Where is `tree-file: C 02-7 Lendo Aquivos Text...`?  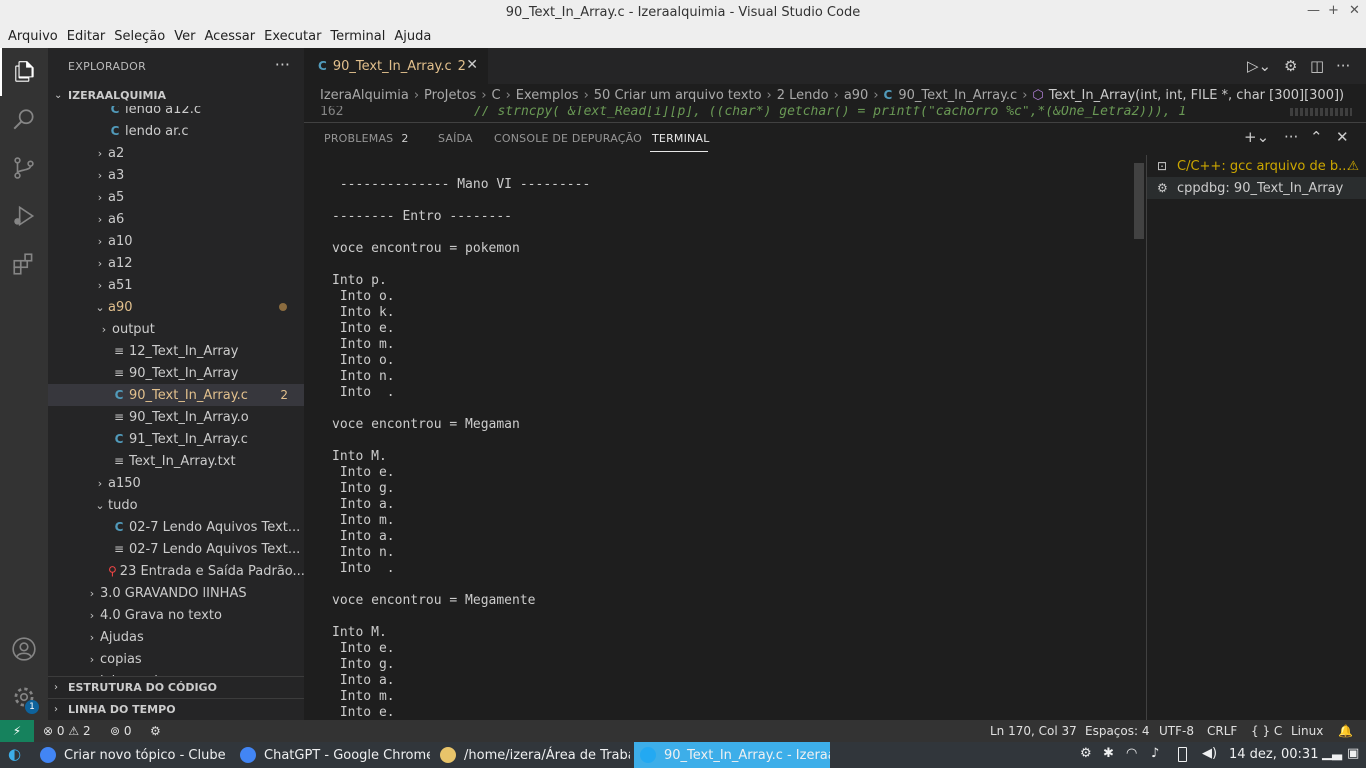 tree-file: C 02-7 Lendo Aquivos Text... is located at coordinates (176, 527).